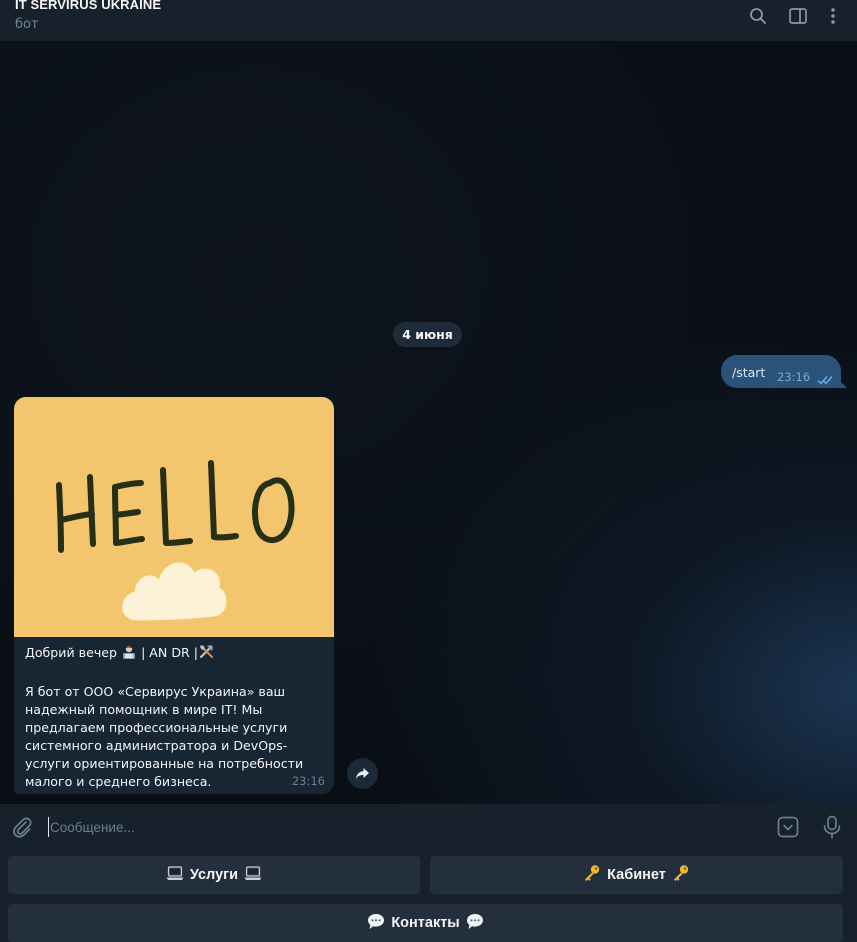  I want to click on contacts-button: Контакты, so click(425, 923).